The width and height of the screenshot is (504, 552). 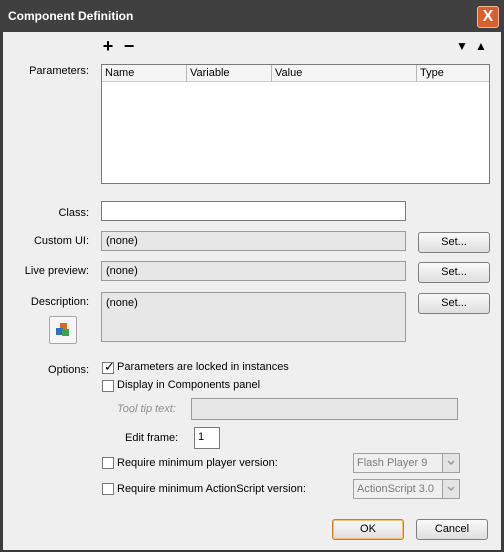 I want to click on edit-frame-label: Edit frame:, so click(x=152, y=438).